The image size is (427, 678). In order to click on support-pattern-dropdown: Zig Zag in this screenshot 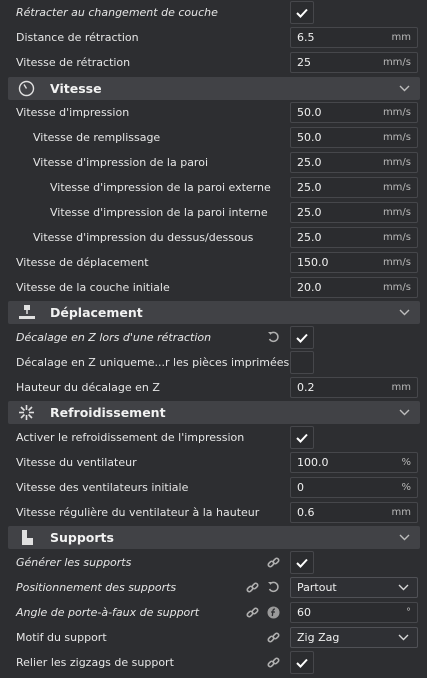, I will do `click(354, 637)`.